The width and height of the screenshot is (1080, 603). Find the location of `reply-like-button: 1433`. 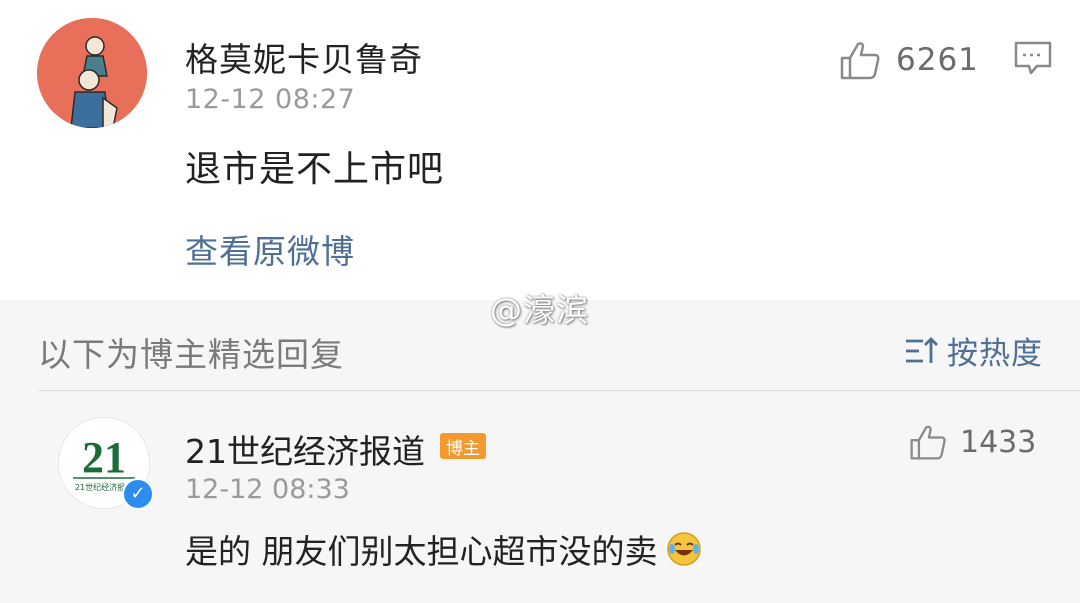

reply-like-button: 1433 is located at coordinates (972, 442).